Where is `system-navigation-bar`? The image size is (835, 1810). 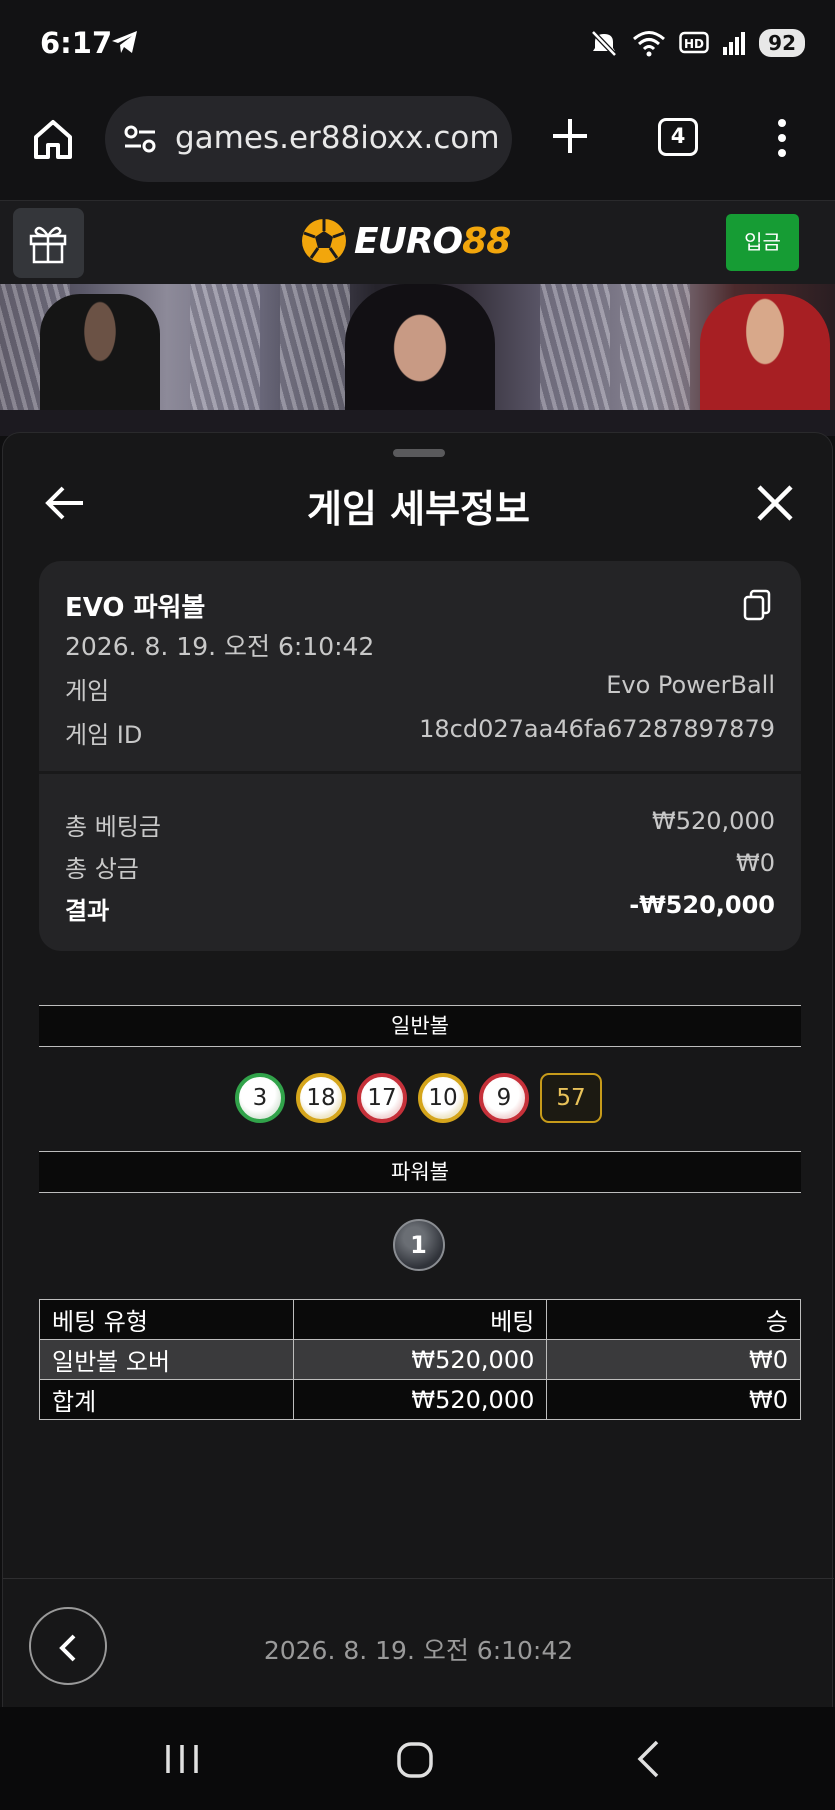 system-navigation-bar is located at coordinates (417, 1758).